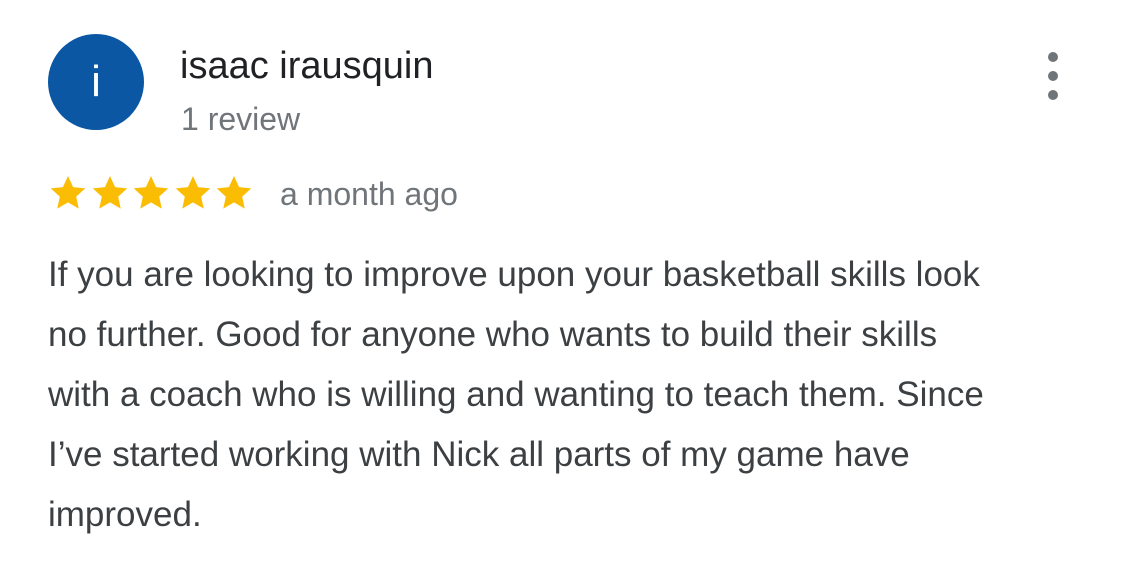 The width and height of the screenshot is (1125, 587). I want to click on review-time: a month ago, so click(369, 194).